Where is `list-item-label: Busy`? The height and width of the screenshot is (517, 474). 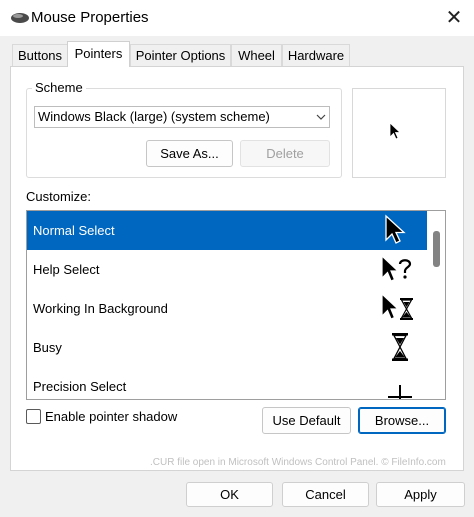 list-item-label: Busy is located at coordinates (47, 347).